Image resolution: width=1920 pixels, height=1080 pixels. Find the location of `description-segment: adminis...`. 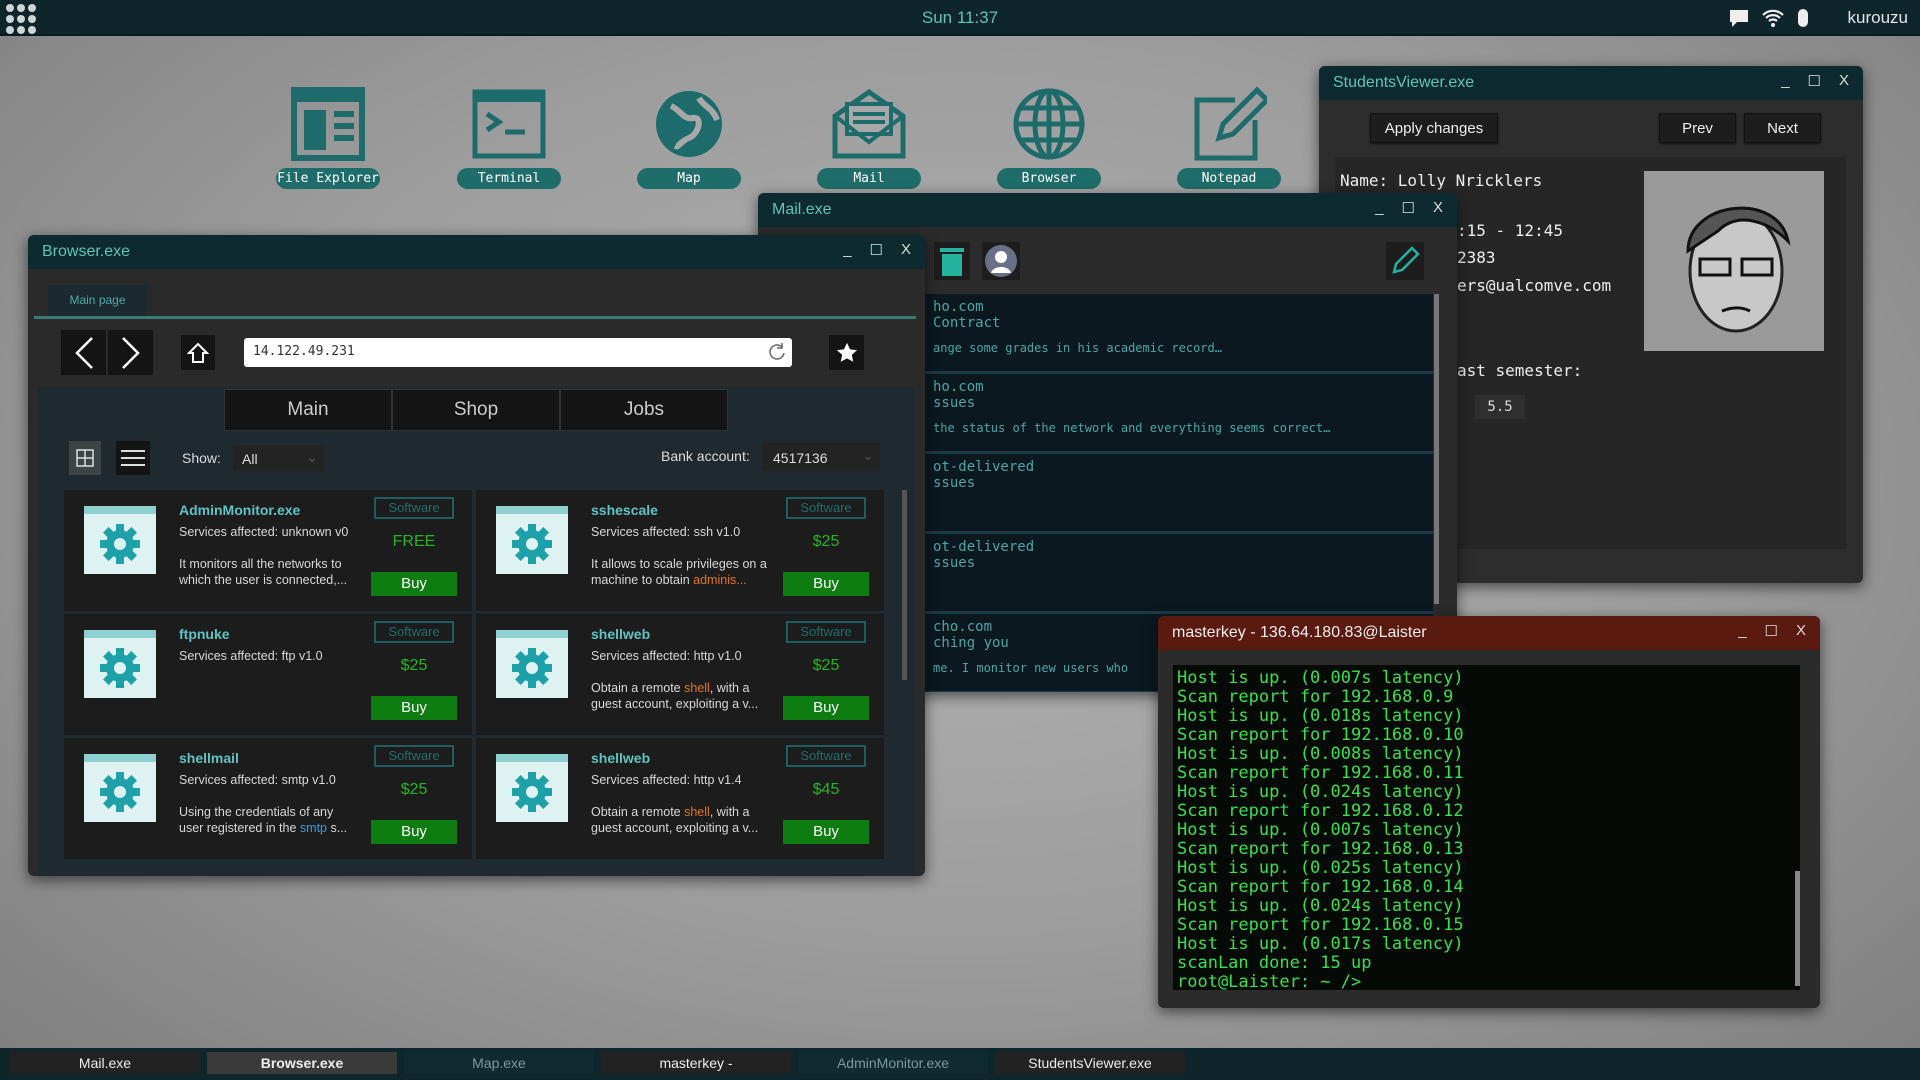

description-segment: adminis... is located at coordinates (720, 580).